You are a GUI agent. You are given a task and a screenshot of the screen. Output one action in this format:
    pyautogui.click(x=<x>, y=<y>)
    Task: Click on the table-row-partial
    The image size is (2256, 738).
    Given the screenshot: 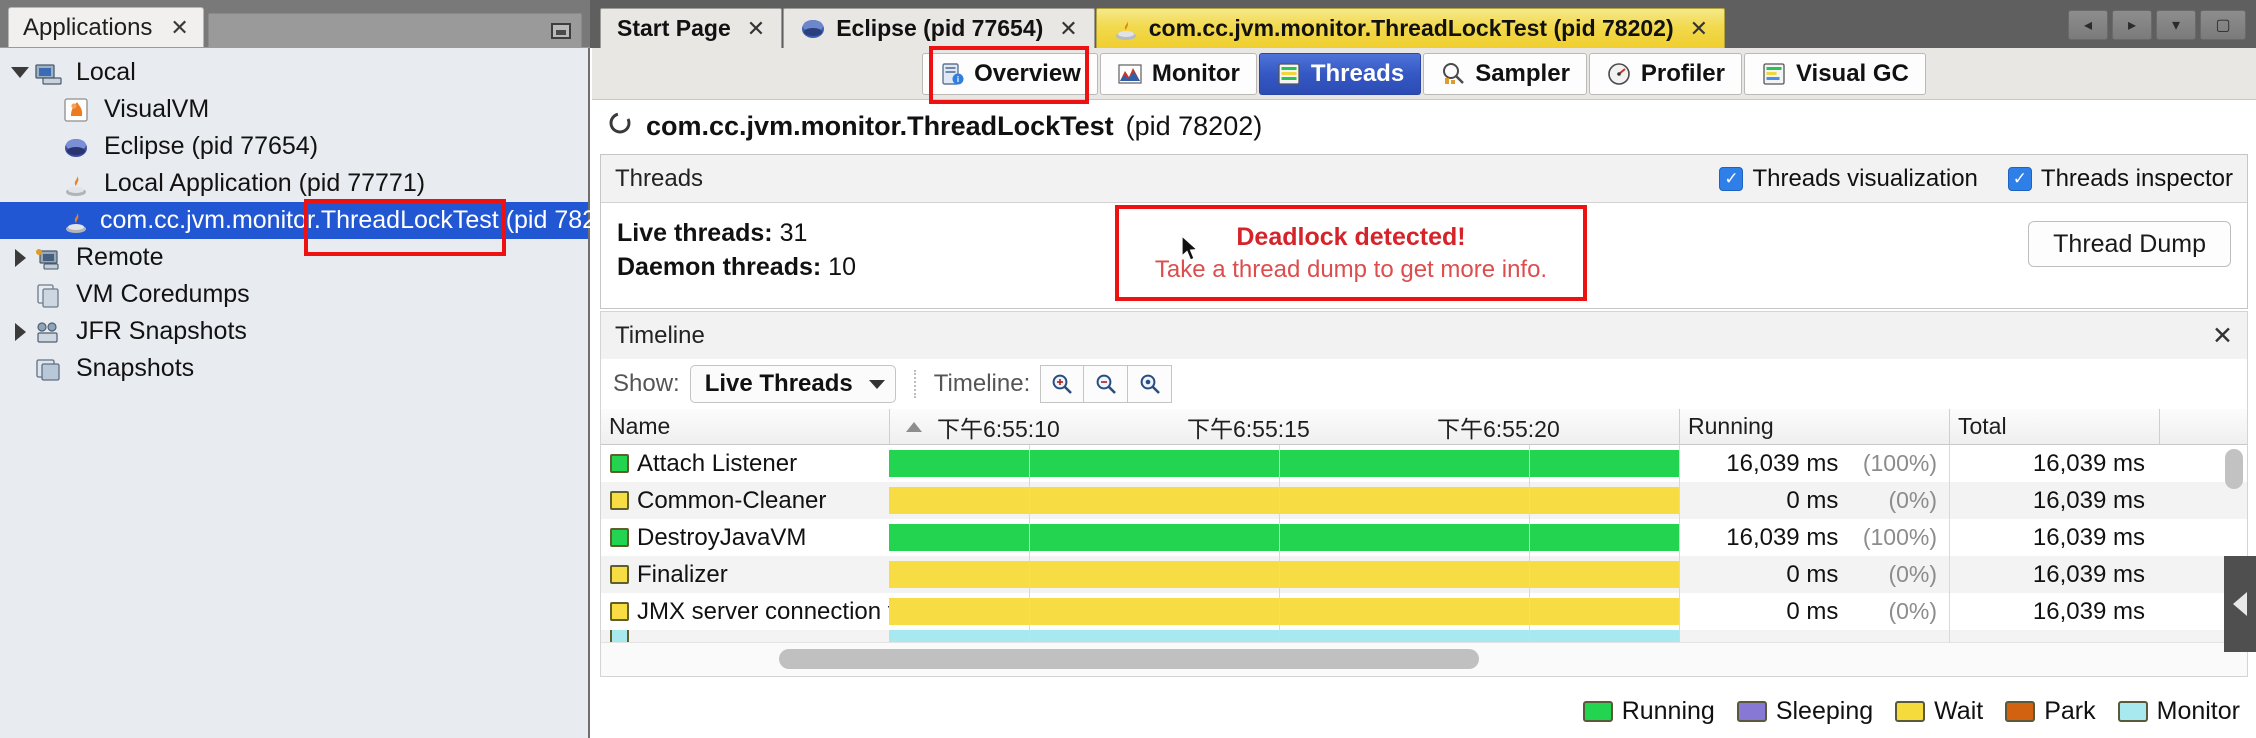 What is the action you would take?
    pyautogui.click(x=1424, y=636)
    